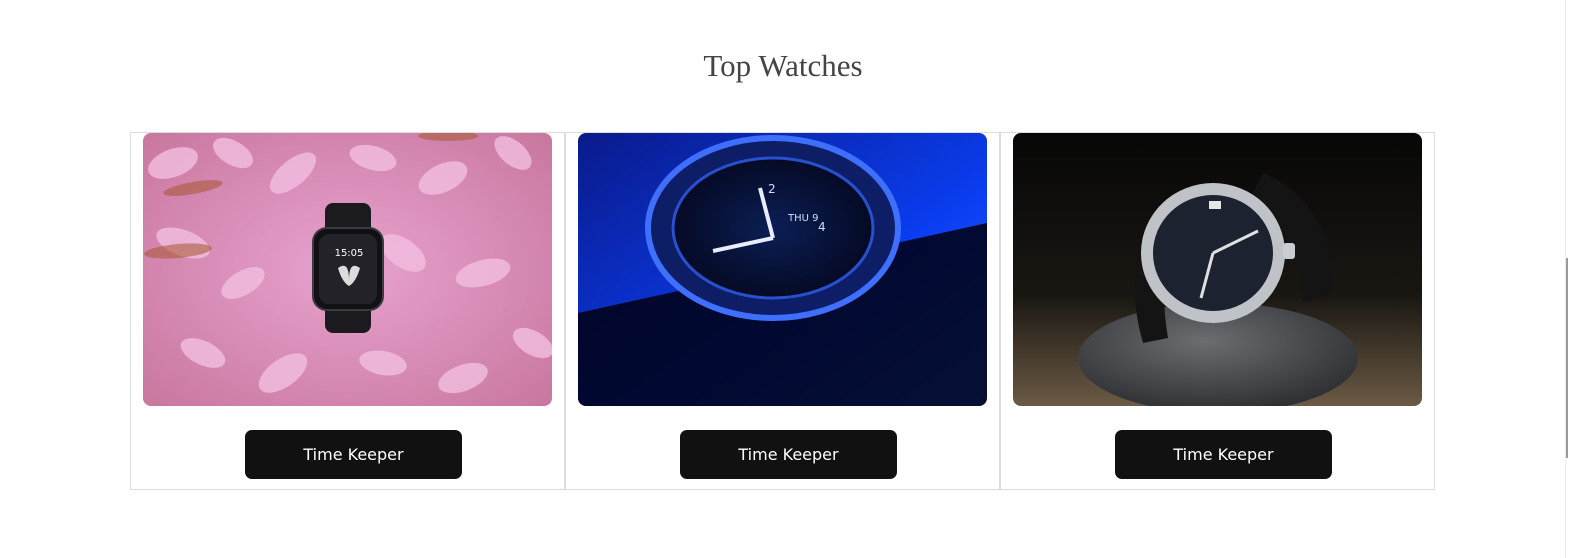 The image size is (1587, 558). What do you see at coordinates (822, 227) in the screenshot?
I see `svg-text: 4` at bounding box center [822, 227].